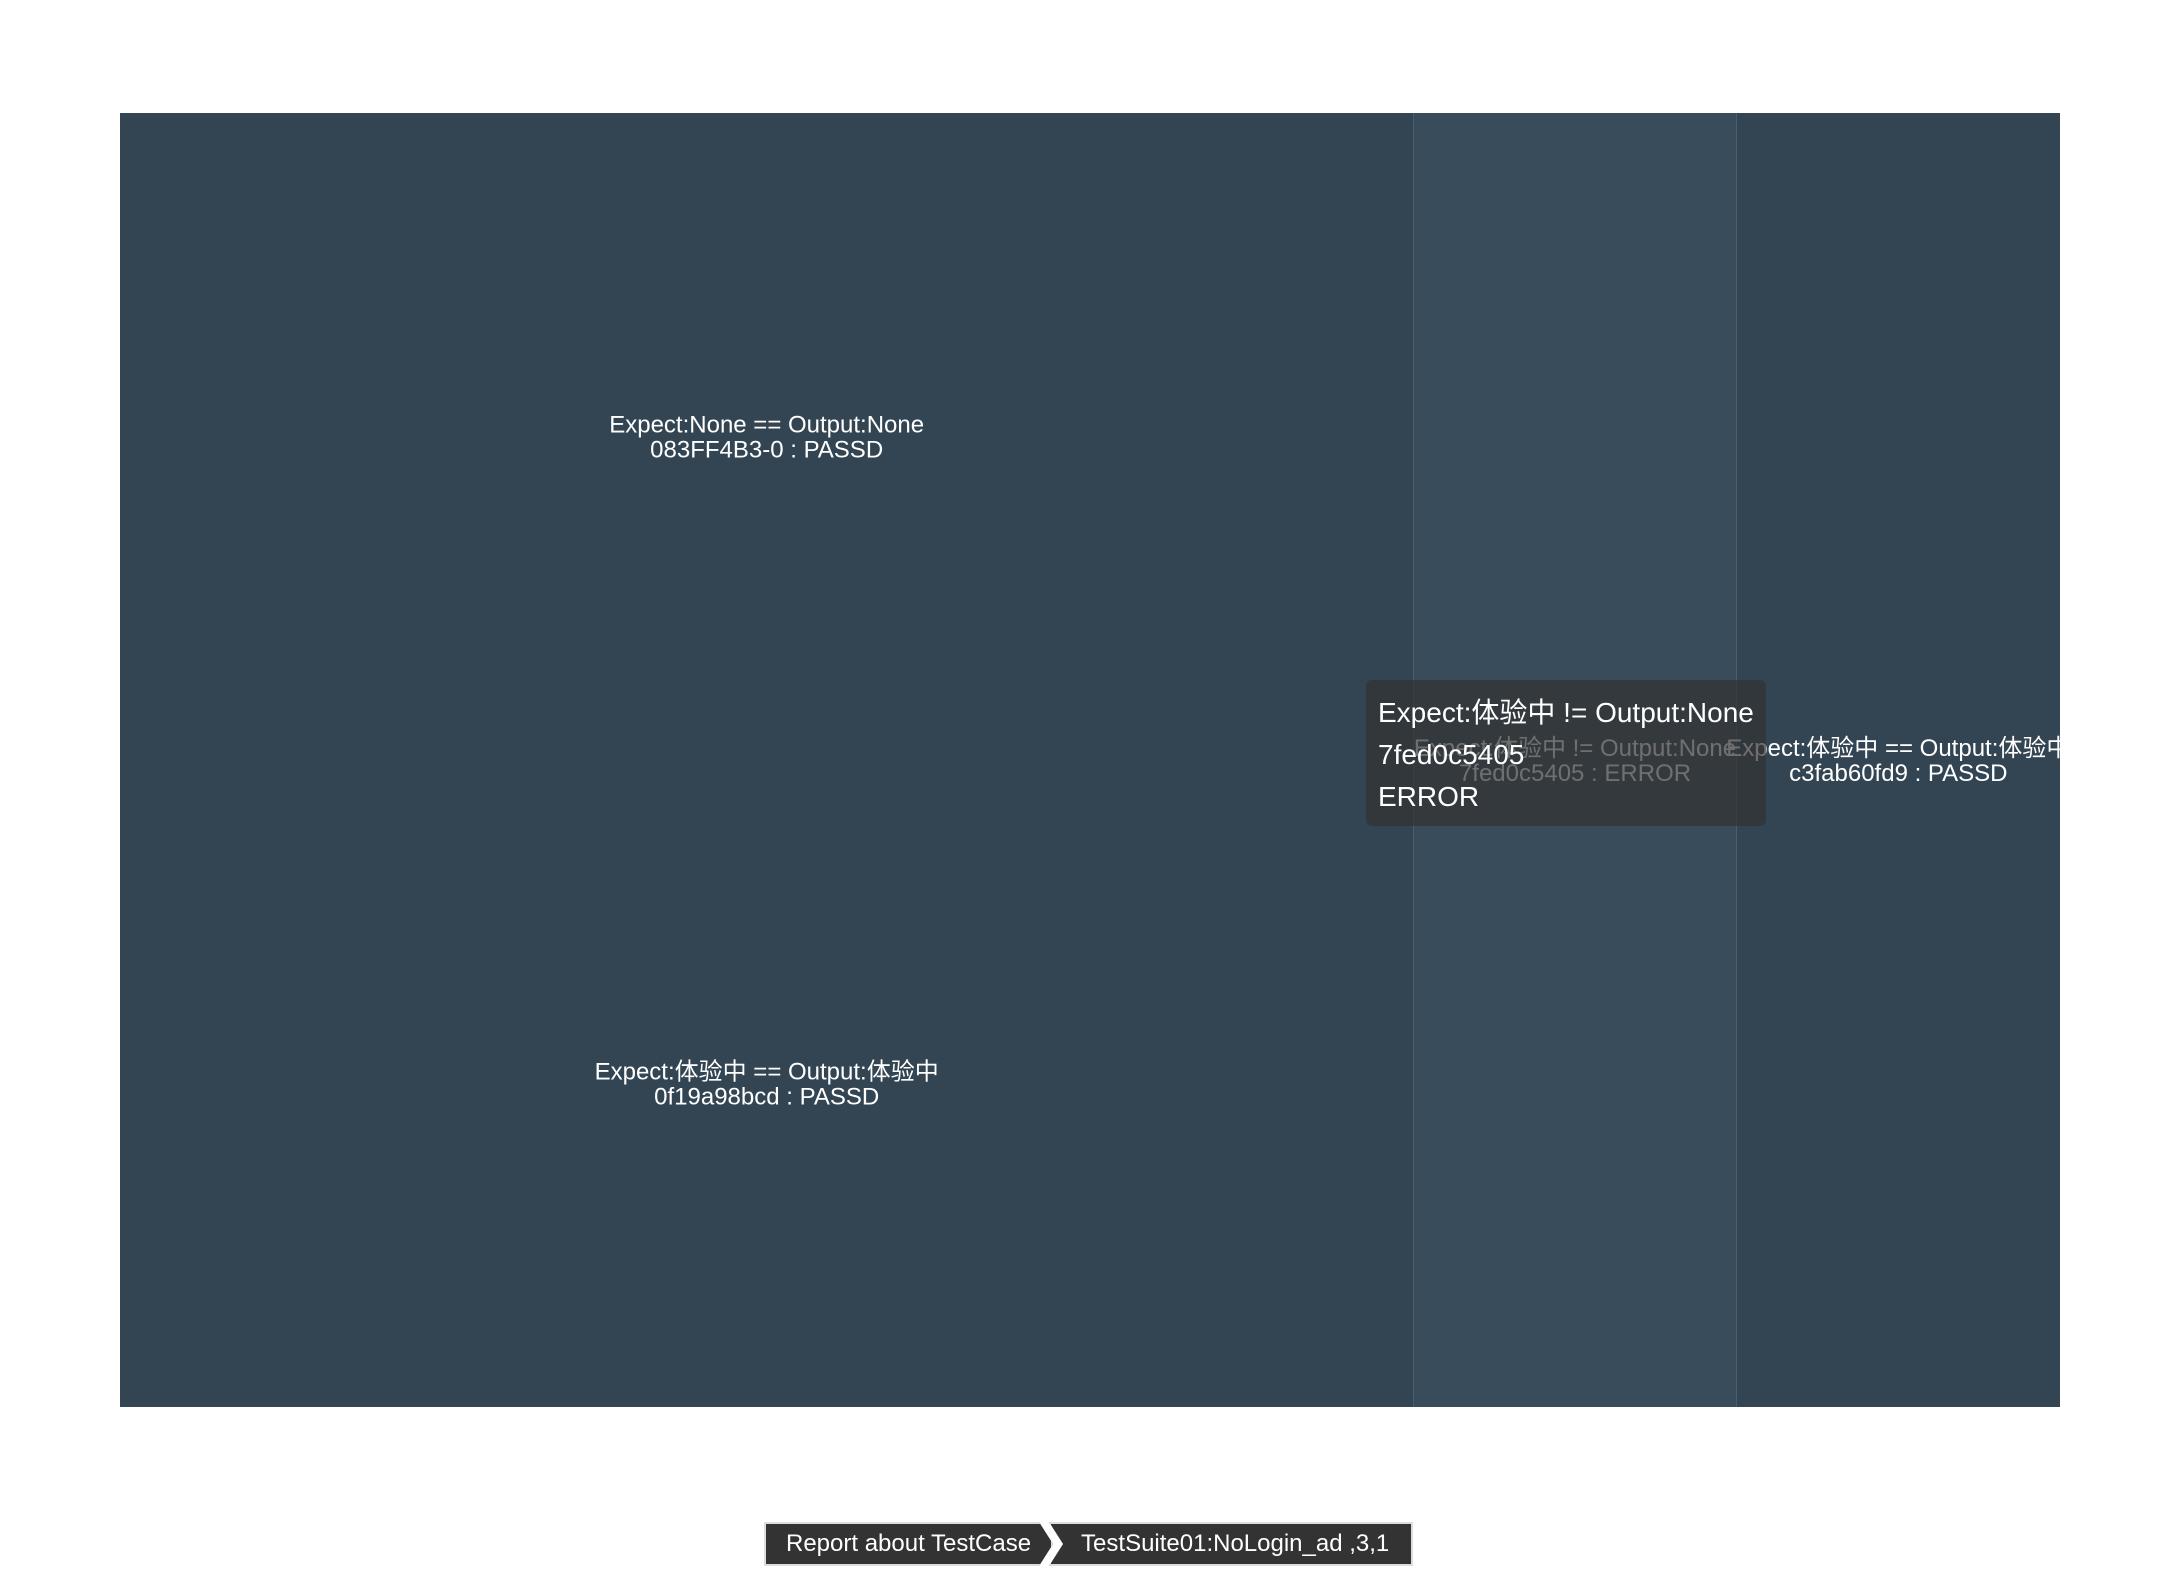 The height and width of the screenshot is (1586, 2170). I want to click on breadcrumb-root: Report about TestCase, so click(908, 1544).